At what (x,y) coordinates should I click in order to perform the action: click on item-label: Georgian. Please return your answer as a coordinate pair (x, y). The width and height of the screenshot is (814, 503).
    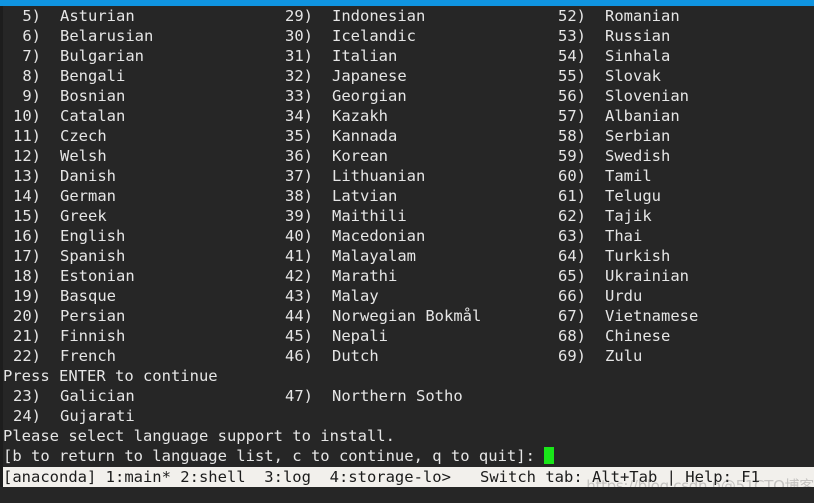
    Looking at the image, I should click on (369, 96).